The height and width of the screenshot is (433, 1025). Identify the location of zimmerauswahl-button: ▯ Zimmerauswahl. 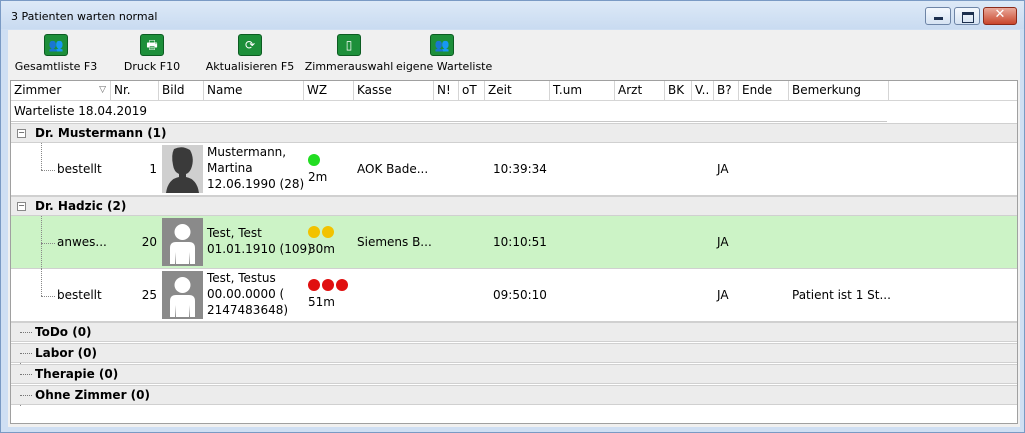
(349, 54).